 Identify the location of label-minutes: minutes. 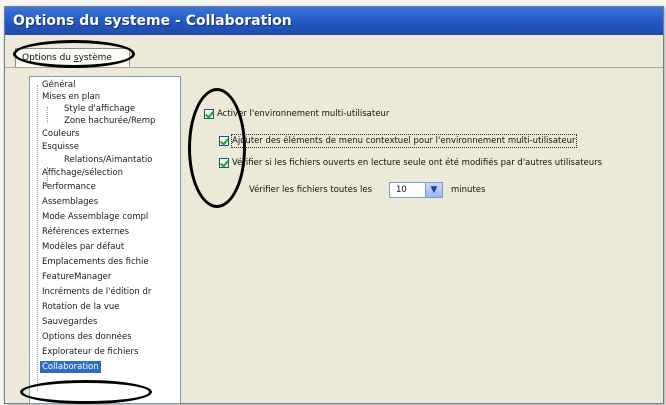
(468, 190).